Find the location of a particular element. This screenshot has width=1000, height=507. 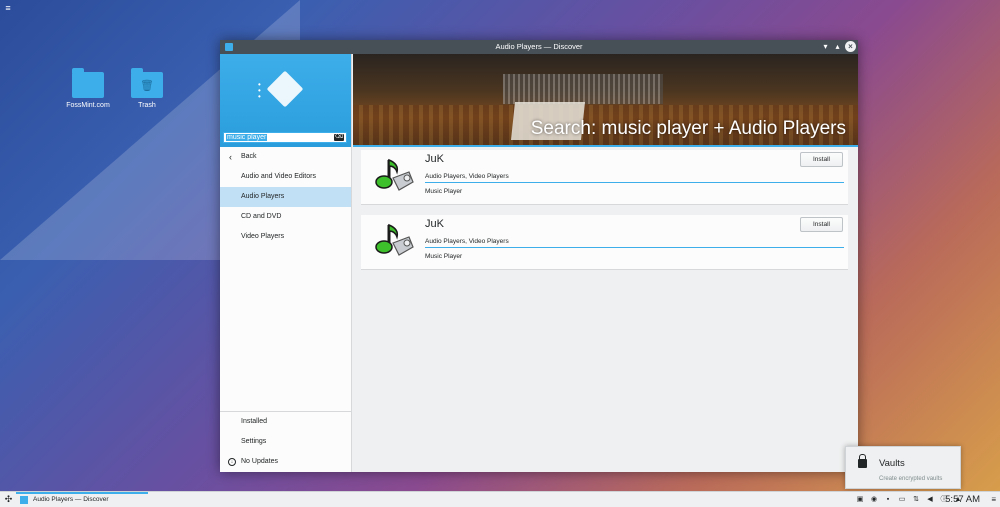

clear-search-icon: ⌫ is located at coordinates (339, 137).